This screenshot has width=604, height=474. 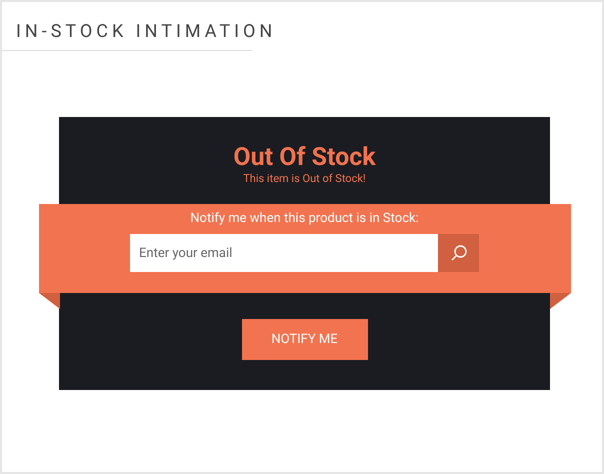 I want to click on search-icon, so click(x=459, y=253).